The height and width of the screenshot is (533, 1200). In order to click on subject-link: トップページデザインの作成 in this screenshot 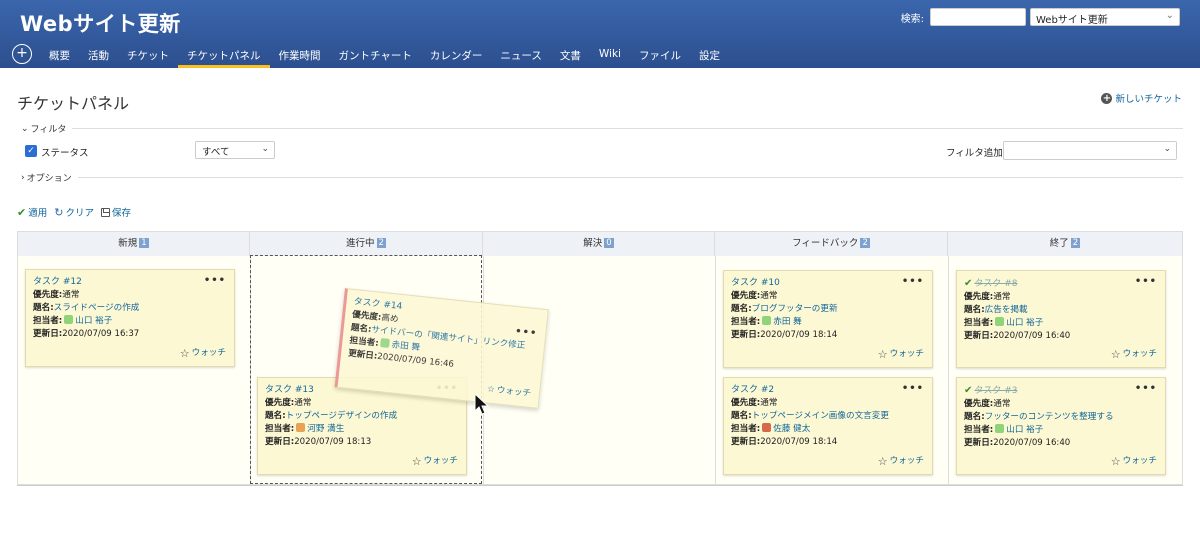, I will do `click(342, 416)`.